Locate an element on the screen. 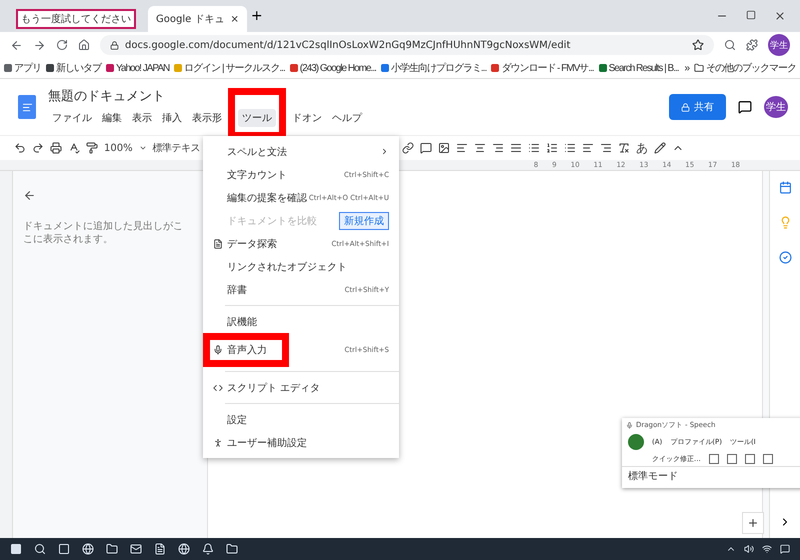 The height and width of the screenshot is (560, 800). tasks-icon is located at coordinates (785, 257).